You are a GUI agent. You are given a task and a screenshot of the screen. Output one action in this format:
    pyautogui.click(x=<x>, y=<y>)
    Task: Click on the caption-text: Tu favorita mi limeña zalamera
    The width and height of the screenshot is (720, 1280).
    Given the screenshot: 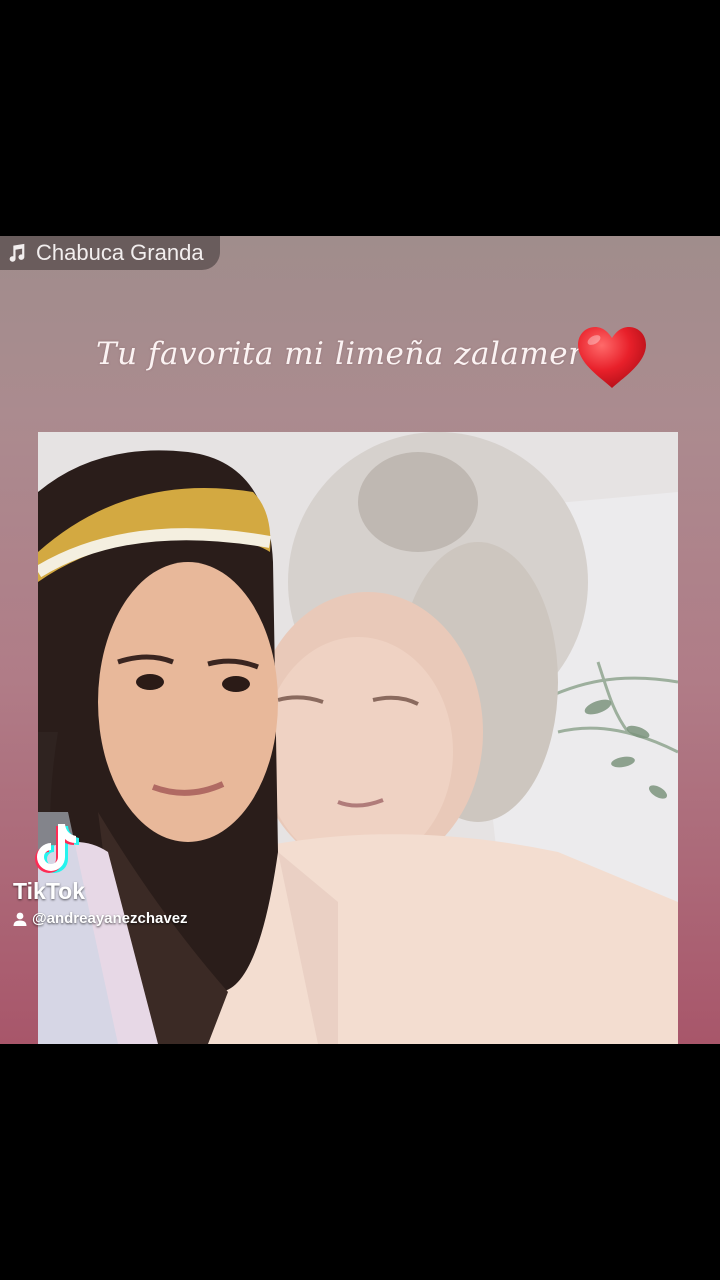 What is the action you would take?
    pyautogui.click(x=349, y=354)
    